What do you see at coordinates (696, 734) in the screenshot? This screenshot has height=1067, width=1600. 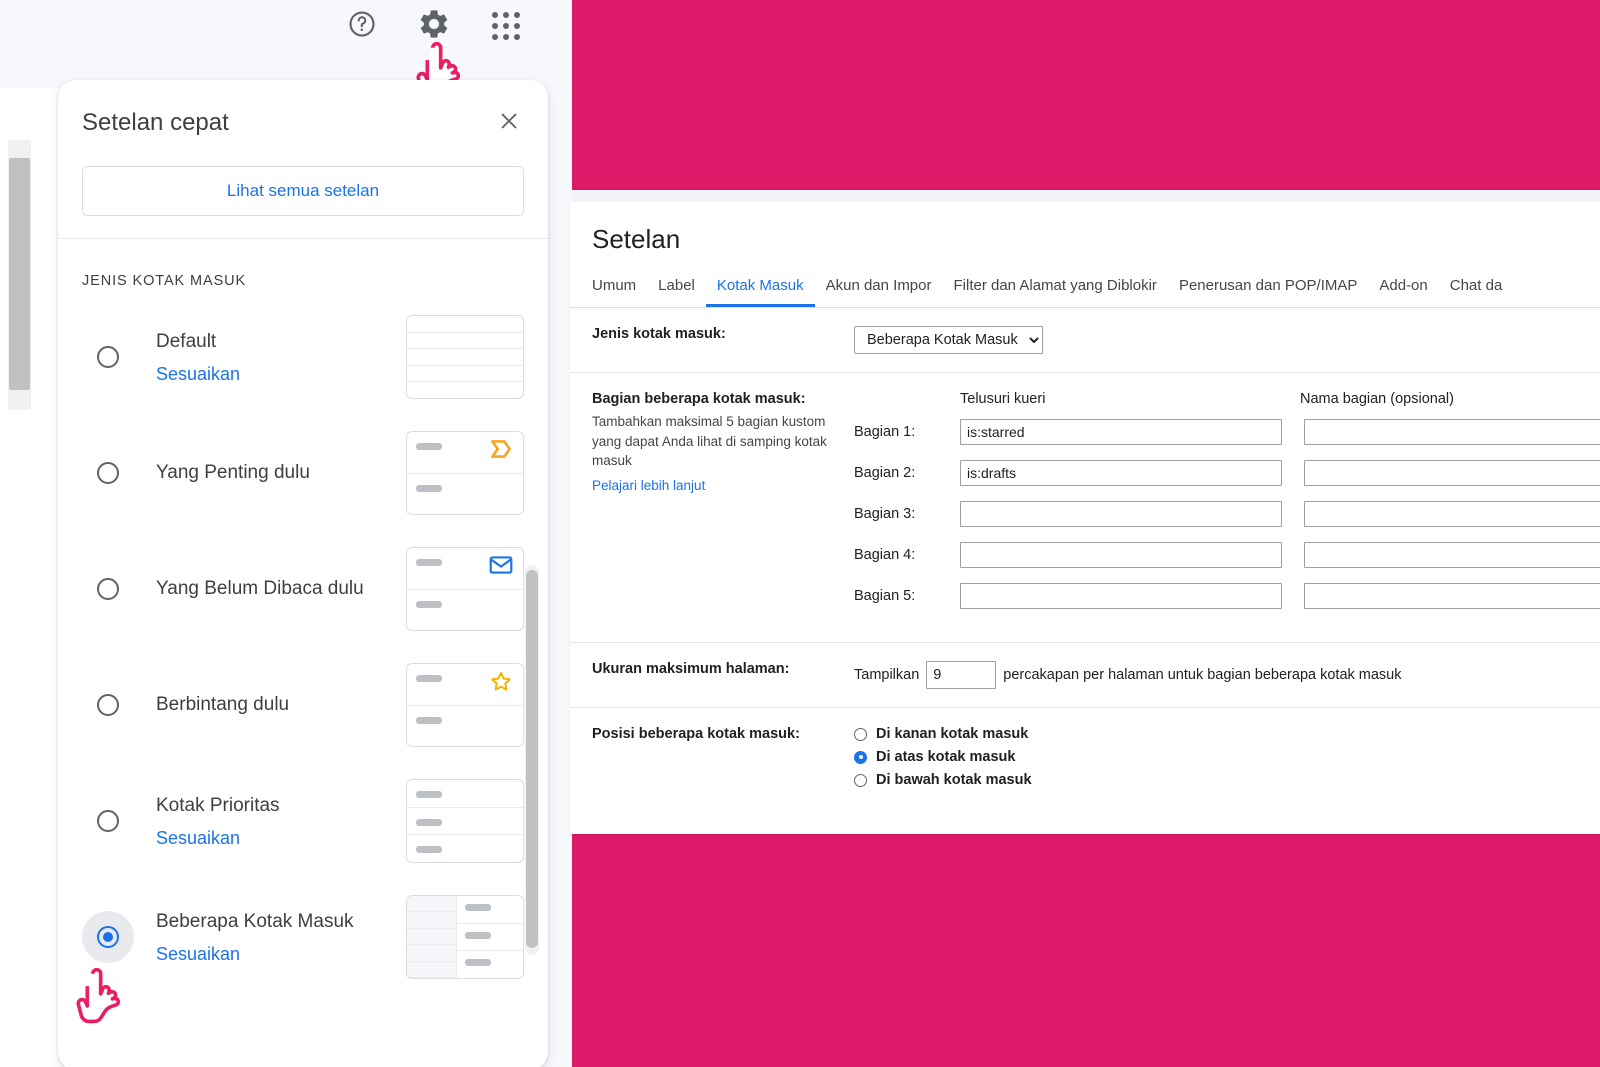 I see `position-label: Posisi beberapa kotak masuk:` at bounding box center [696, 734].